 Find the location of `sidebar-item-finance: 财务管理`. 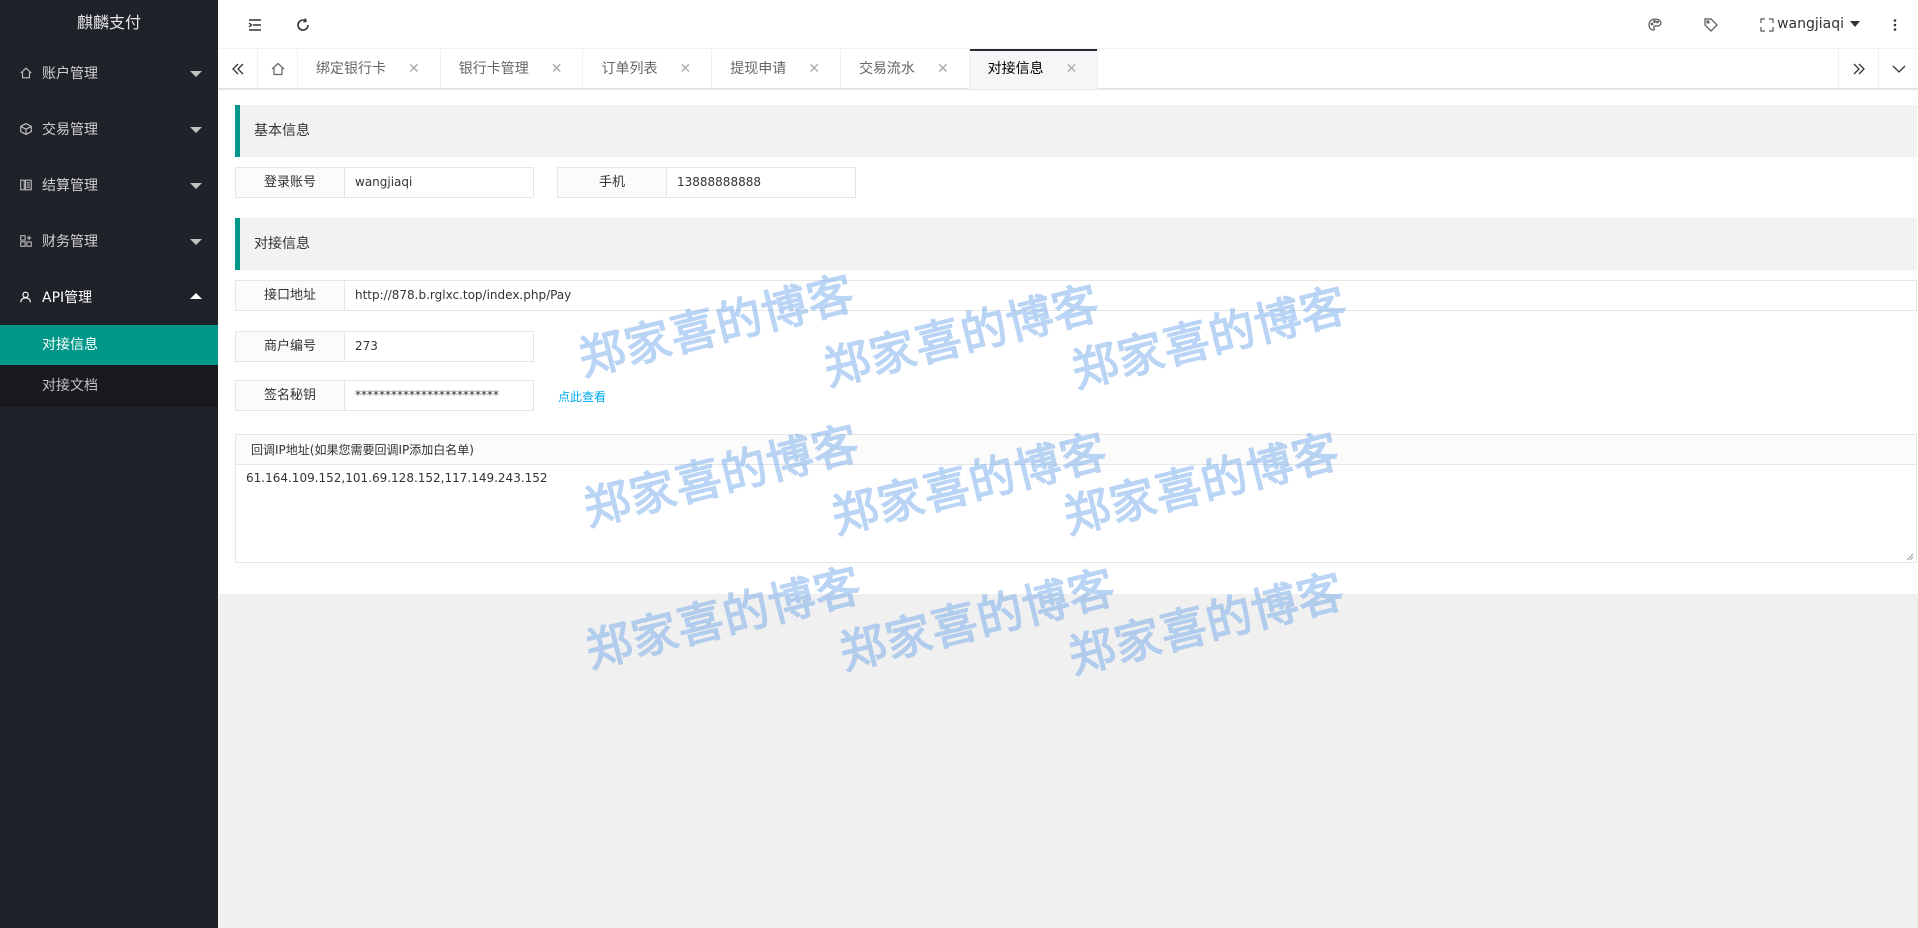

sidebar-item-finance: 财务管理 is located at coordinates (109, 241).